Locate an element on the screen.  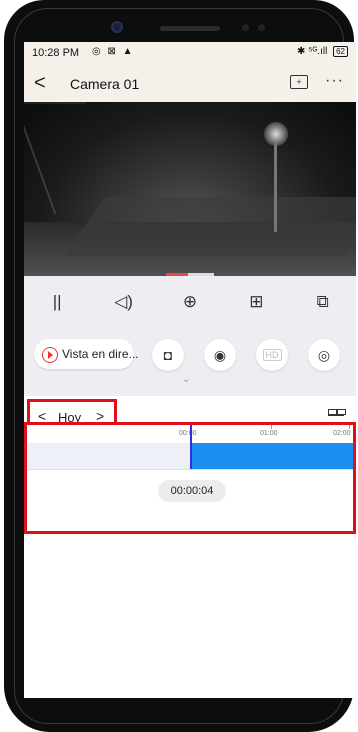
record-icon: ◉ is located at coordinates (220, 354).